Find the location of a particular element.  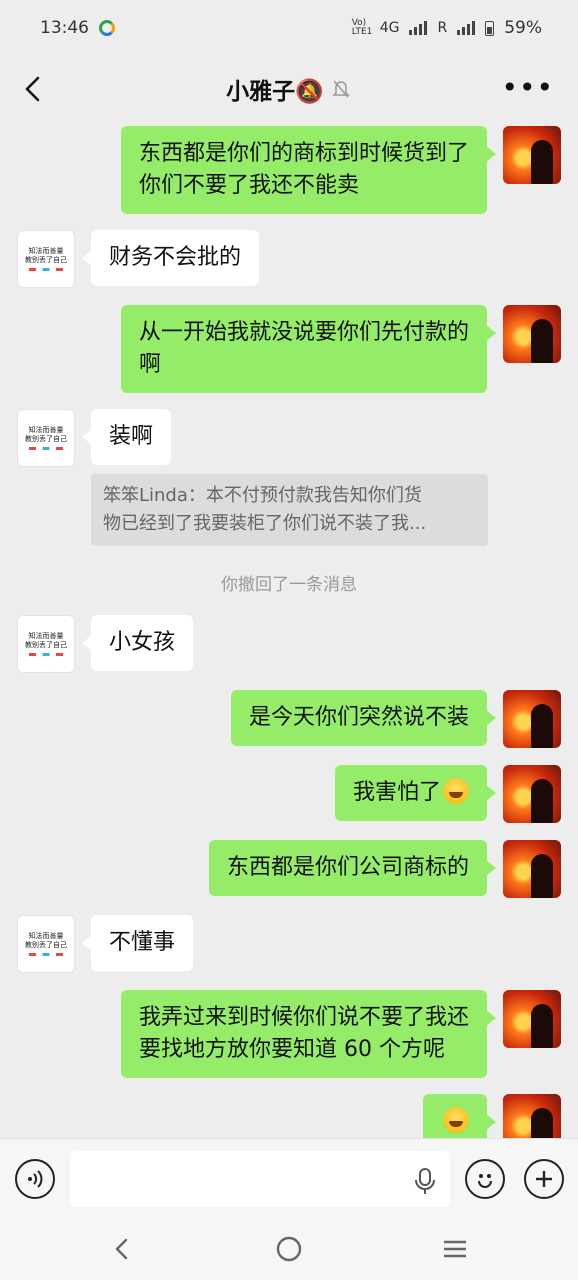

nav-home-icon is located at coordinates (289, 1249).